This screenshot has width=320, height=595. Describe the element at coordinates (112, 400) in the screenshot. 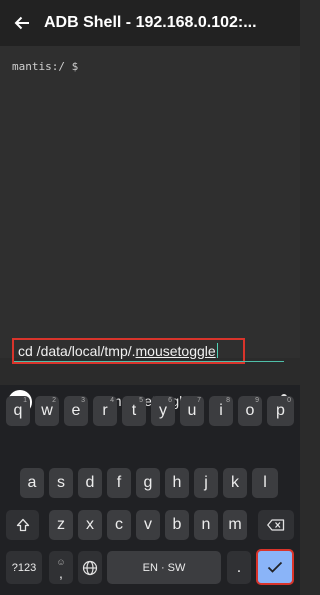

I see `key-hint: 4` at that location.